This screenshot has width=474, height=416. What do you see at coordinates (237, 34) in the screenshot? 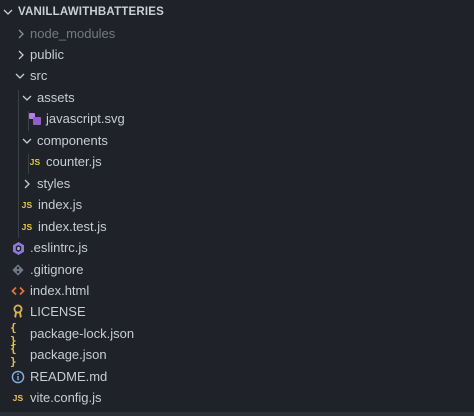
I see `tree-item-node-modules: node_modules` at bounding box center [237, 34].